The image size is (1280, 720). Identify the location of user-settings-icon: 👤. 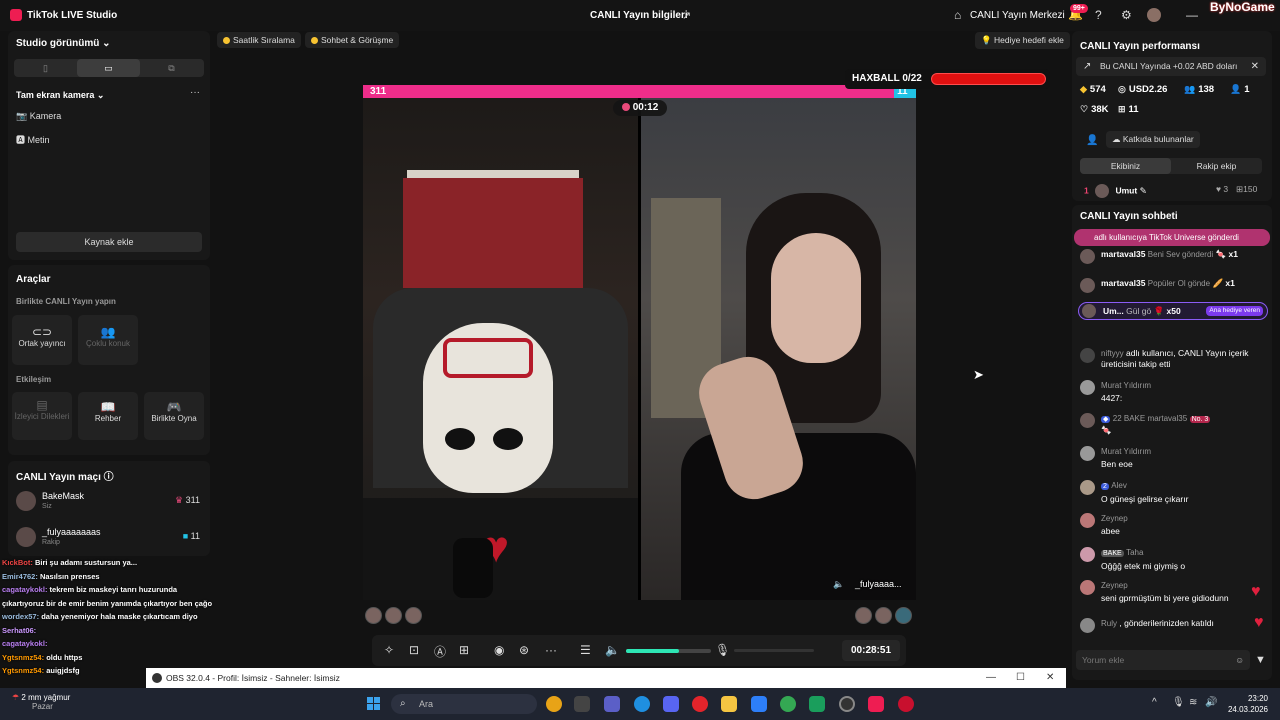
(1092, 140).